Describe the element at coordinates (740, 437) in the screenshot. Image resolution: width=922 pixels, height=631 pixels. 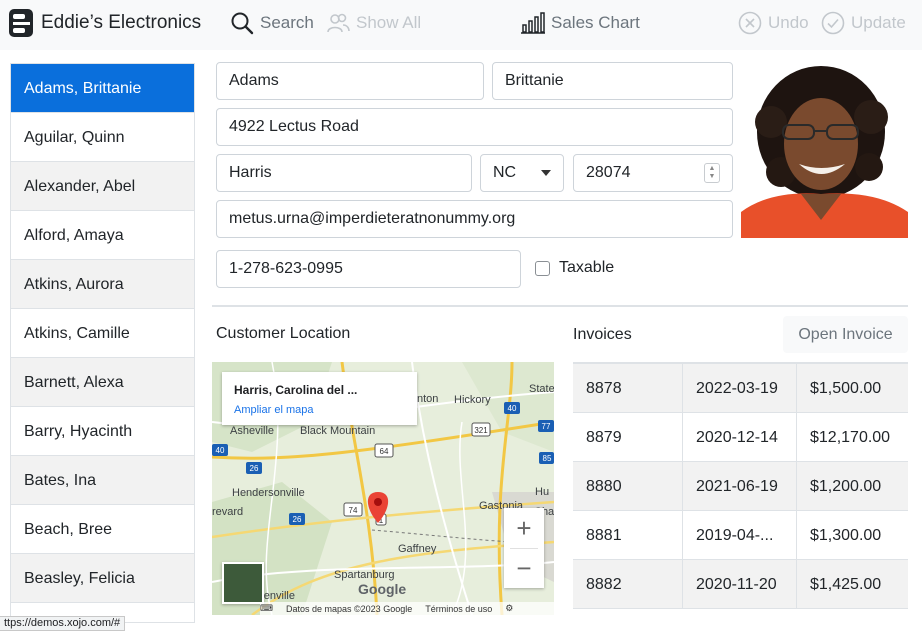
I see `invoice-row: 8879 2020-12-14 $12,170.00` at that location.